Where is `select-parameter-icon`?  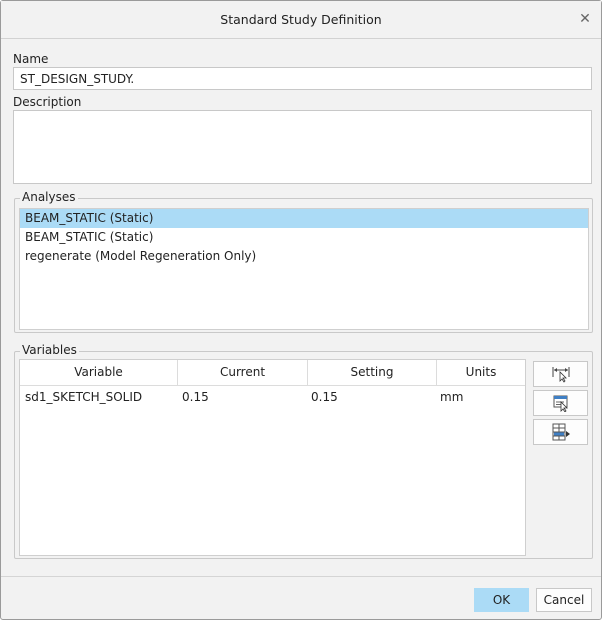 select-parameter-icon is located at coordinates (560, 403).